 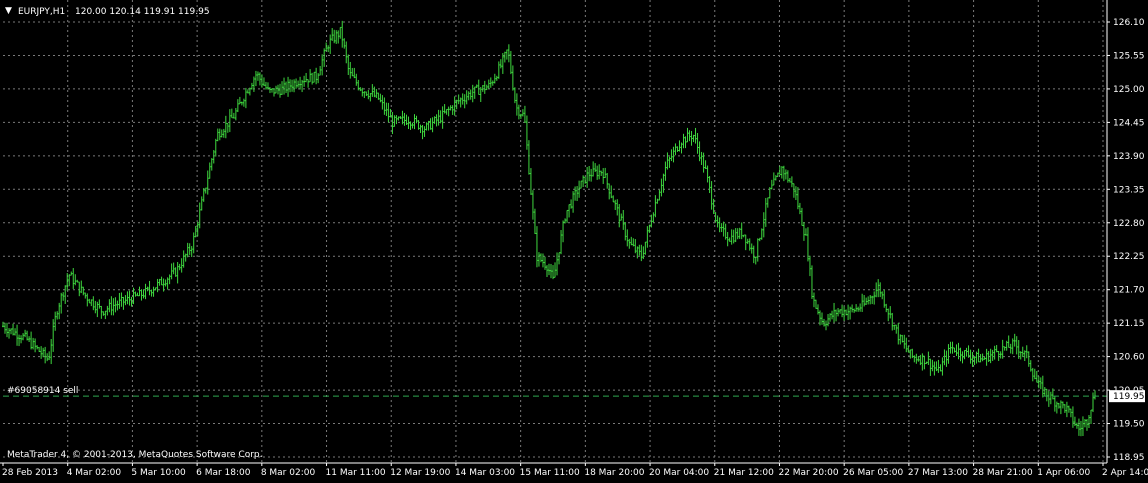 What do you see at coordinates (873, 473) in the screenshot?
I see `time-tick-label: 26 Mar 05:00` at bounding box center [873, 473].